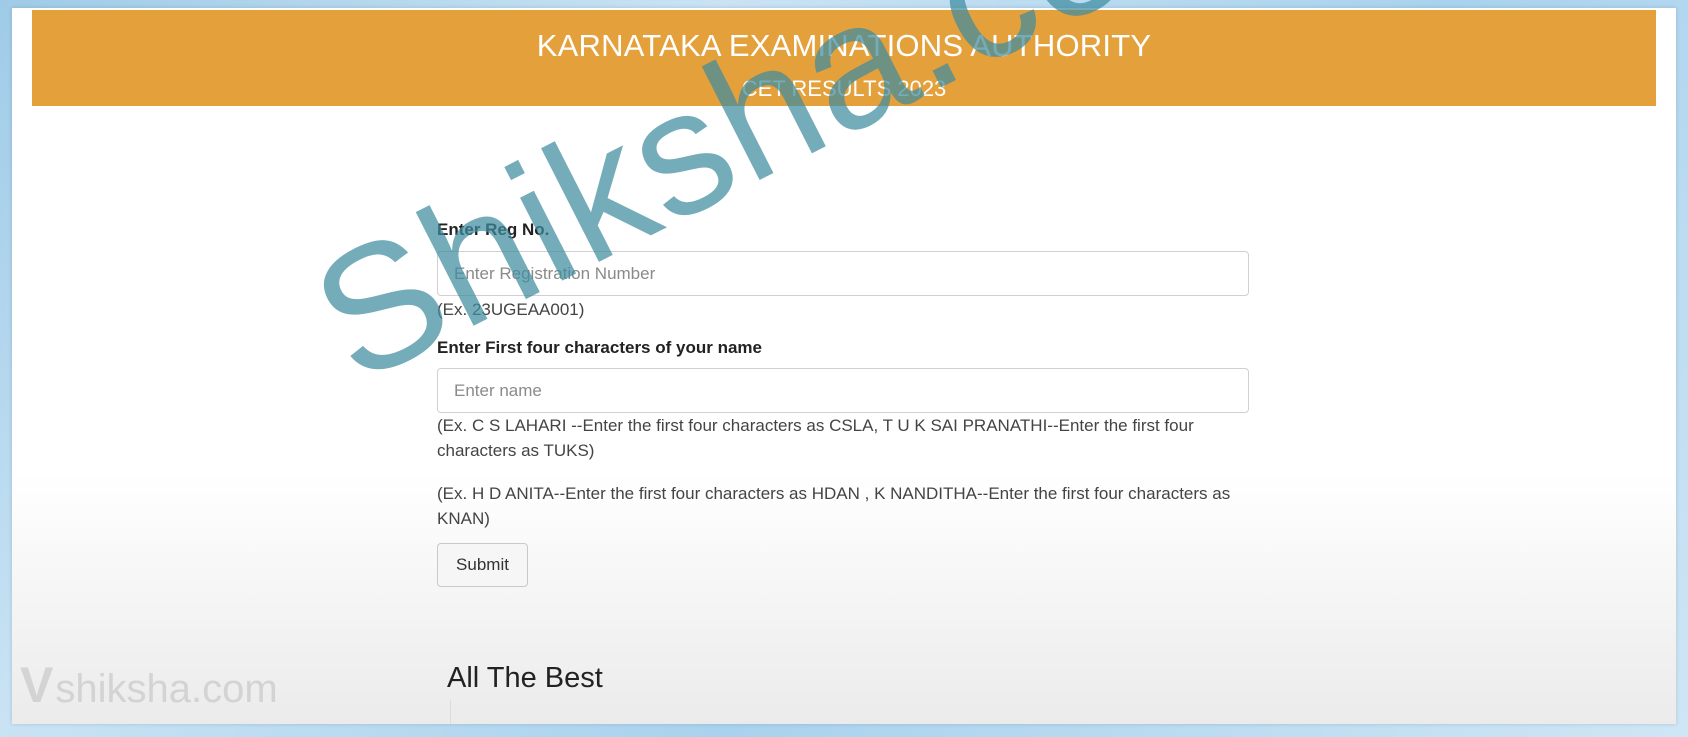  What do you see at coordinates (844, 88) in the screenshot?
I see `page-subtitle: CET RESULTS 2023` at bounding box center [844, 88].